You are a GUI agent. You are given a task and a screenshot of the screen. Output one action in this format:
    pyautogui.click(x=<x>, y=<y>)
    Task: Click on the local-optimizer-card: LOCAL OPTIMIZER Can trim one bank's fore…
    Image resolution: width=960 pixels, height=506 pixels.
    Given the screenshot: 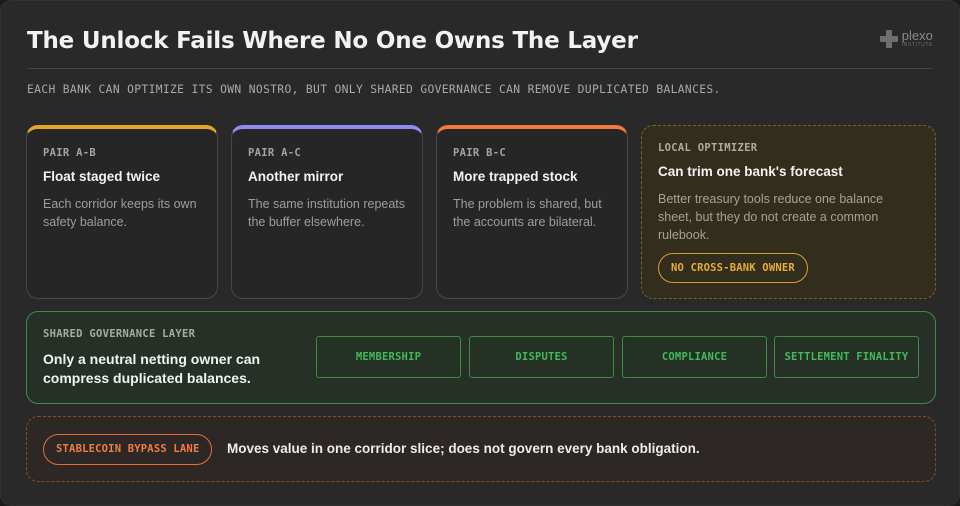 What is the action you would take?
    pyautogui.click(x=788, y=212)
    